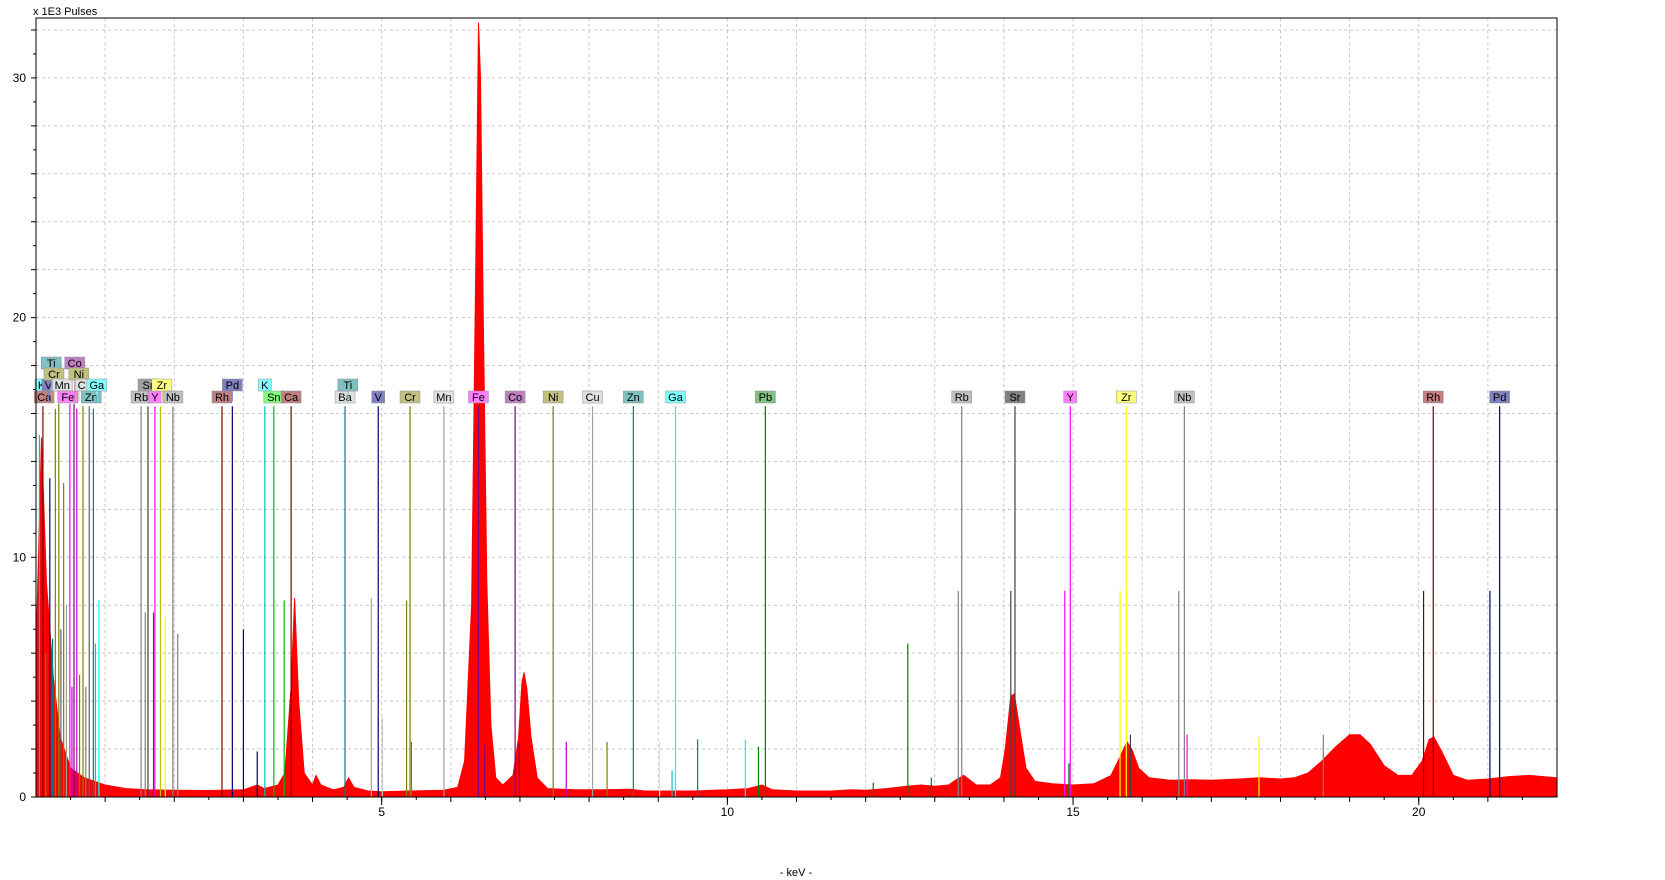  Describe the element at coordinates (728, 812) in the screenshot. I see `x-tick-label: 10` at that location.